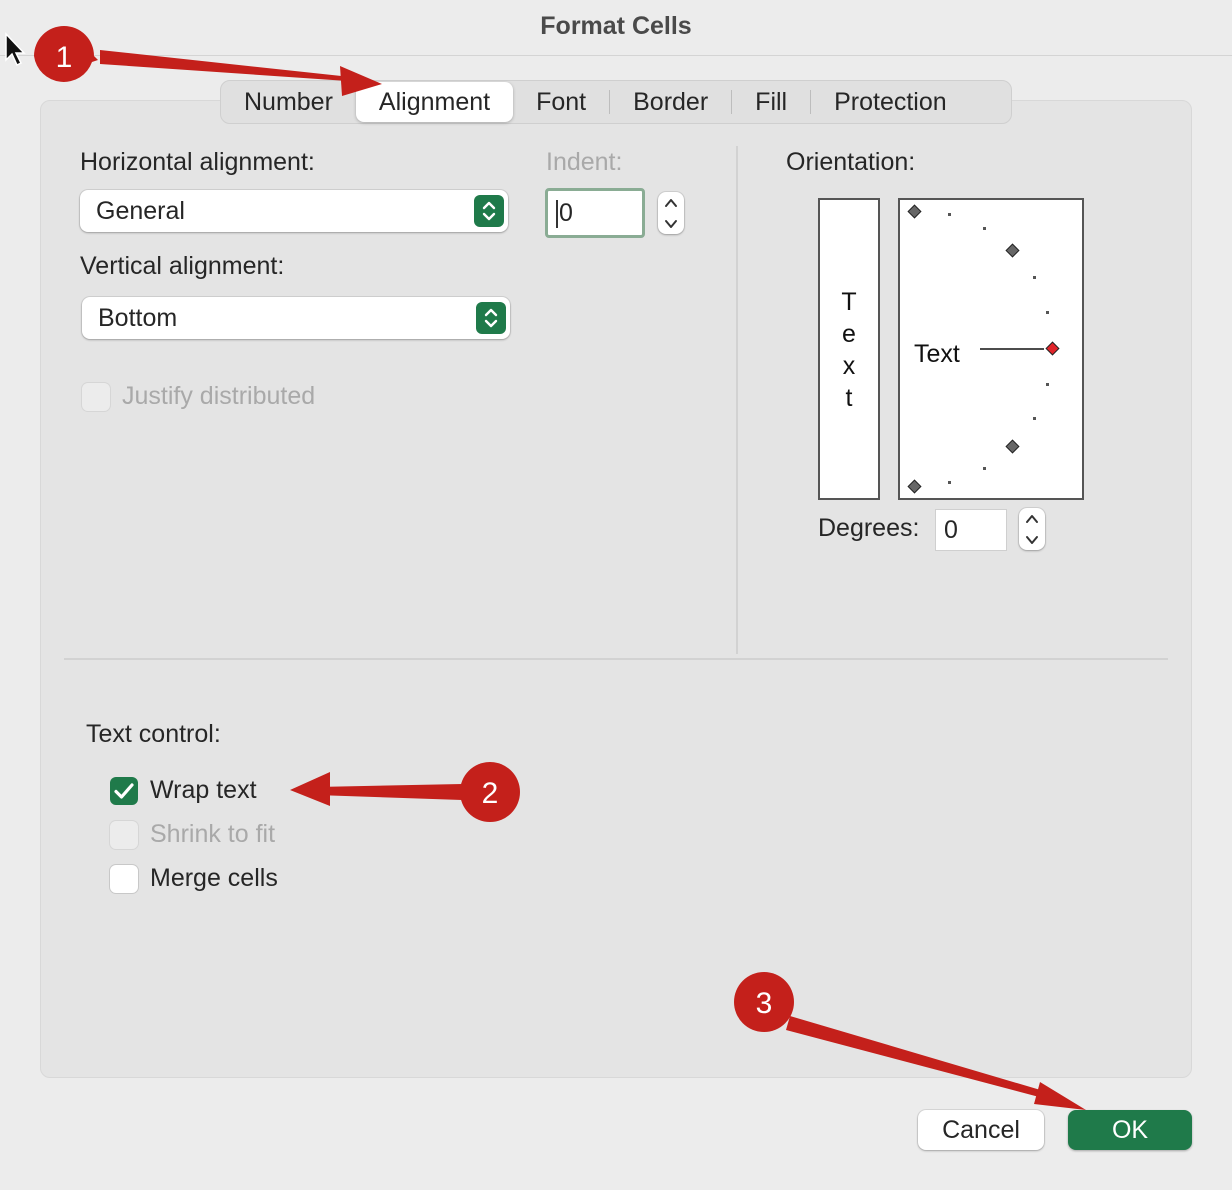 The image size is (1232, 1190). What do you see at coordinates (1032, 529) in the screenshot?
I see `degrees-stepper` at bounding box center [1032, 529].